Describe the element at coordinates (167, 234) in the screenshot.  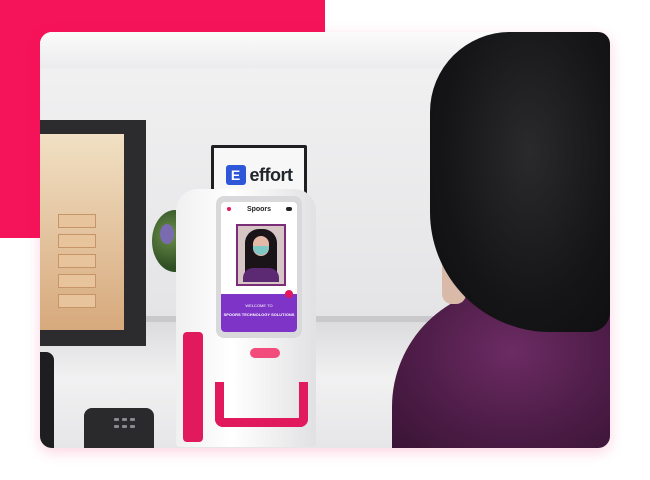
I see `plant-flower` at that location.